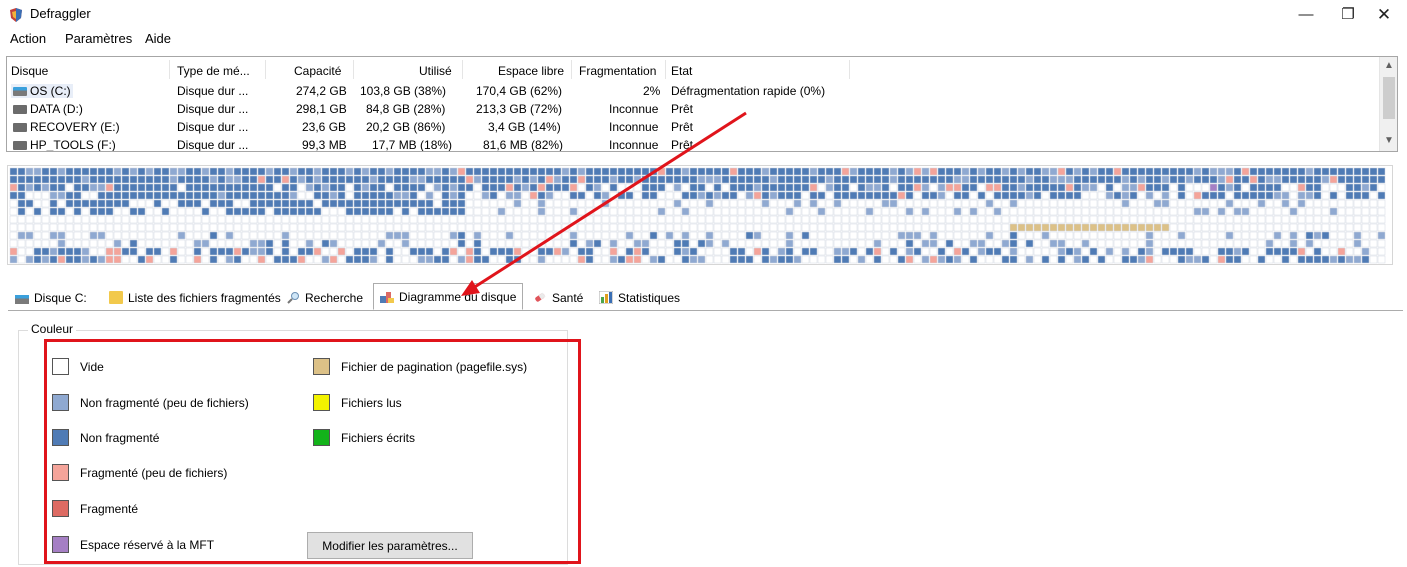 The height and width of the screenshot is (567, 1407). Describe the element at coordinates (29, 71) in the screenshot. I see `column-header-disk: Disque` at that location.